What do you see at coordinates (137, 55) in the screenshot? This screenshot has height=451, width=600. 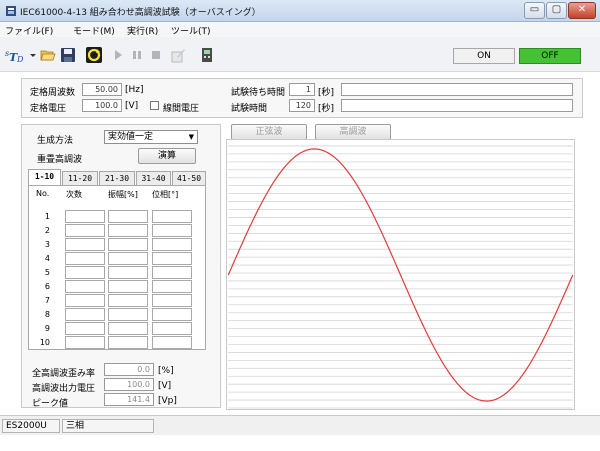 I see `pause-icon` at bounding box center [137, 55].